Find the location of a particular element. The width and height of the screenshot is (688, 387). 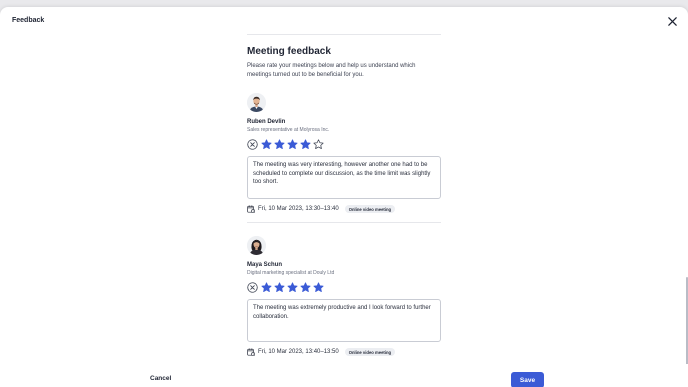

save-button: Save is located at coordinates (527, 379).